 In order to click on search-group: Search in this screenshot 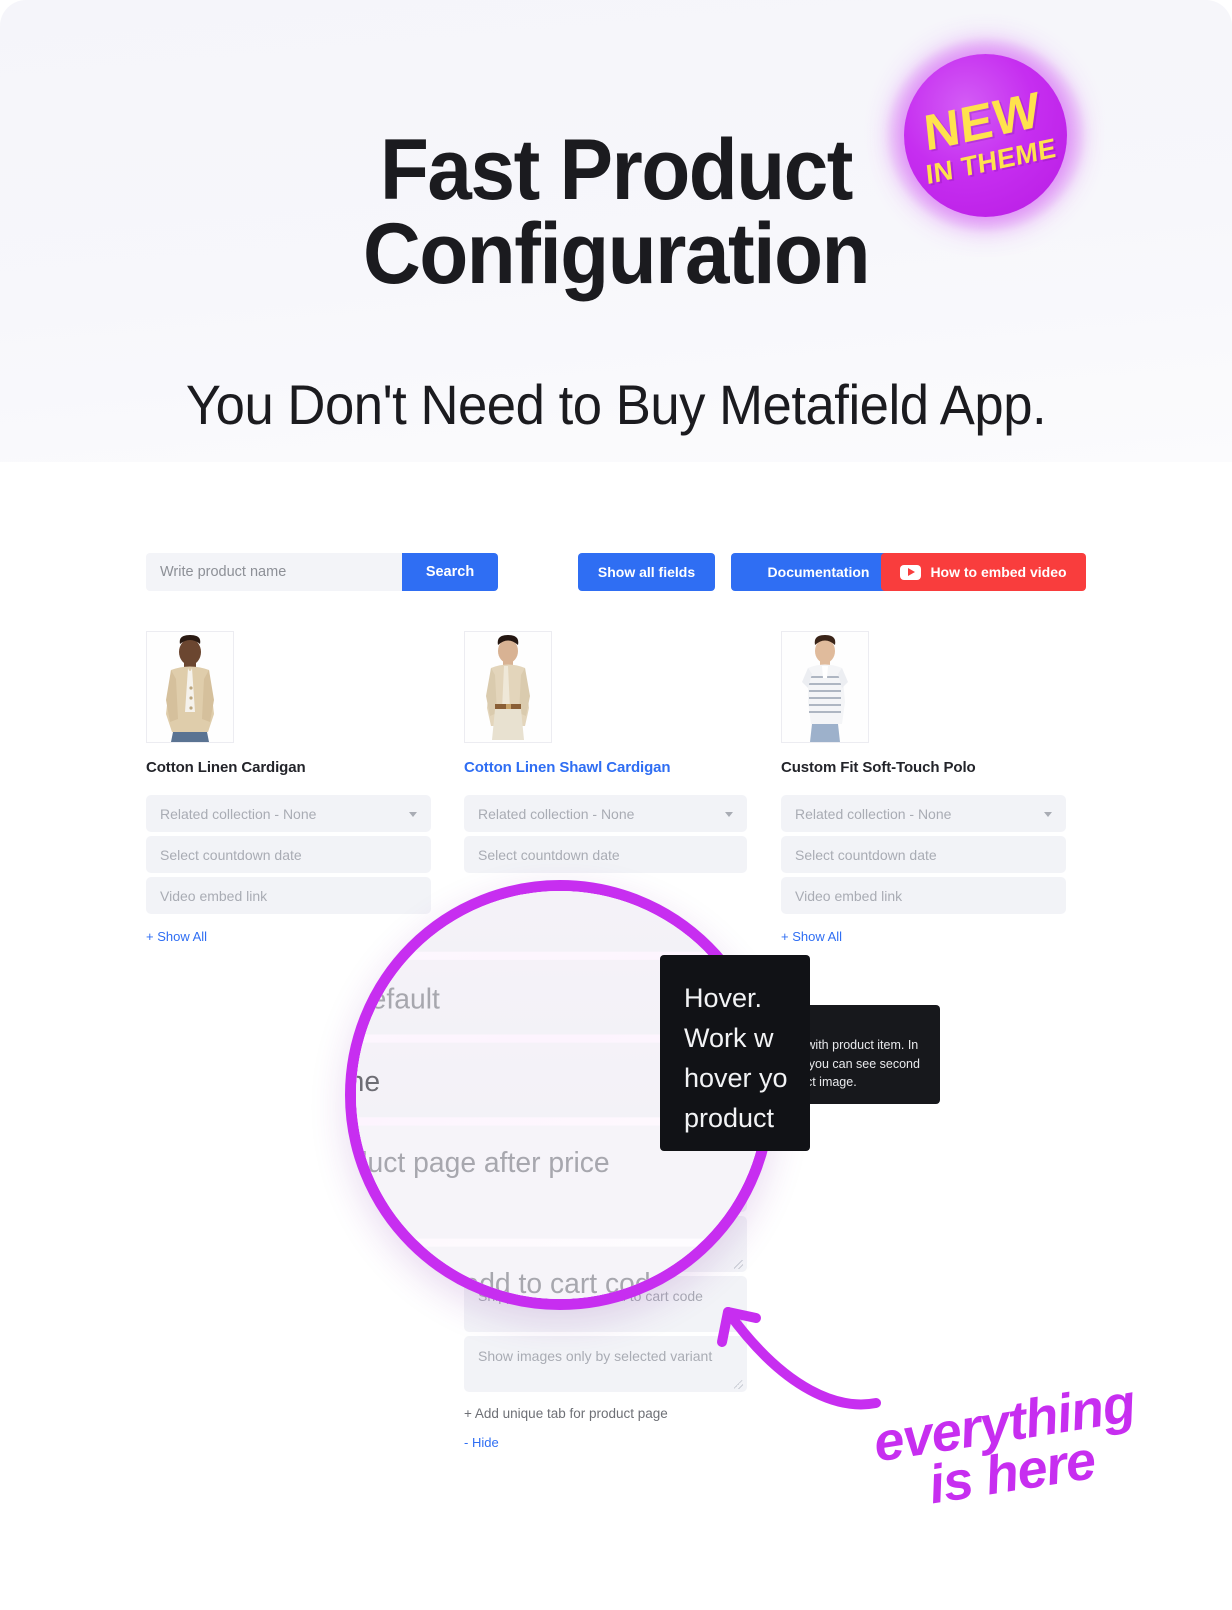, I will do `click(322, 572)`.